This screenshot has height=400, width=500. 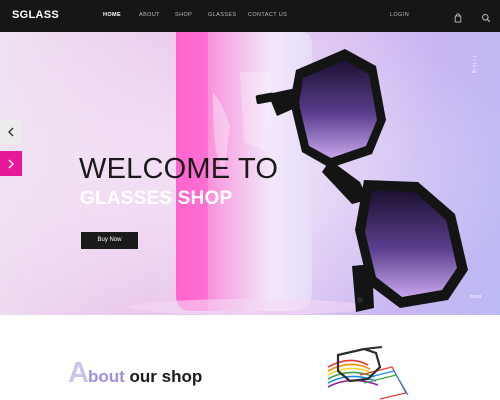 I want to click on slide-next-button, so click(x=11, y=163).